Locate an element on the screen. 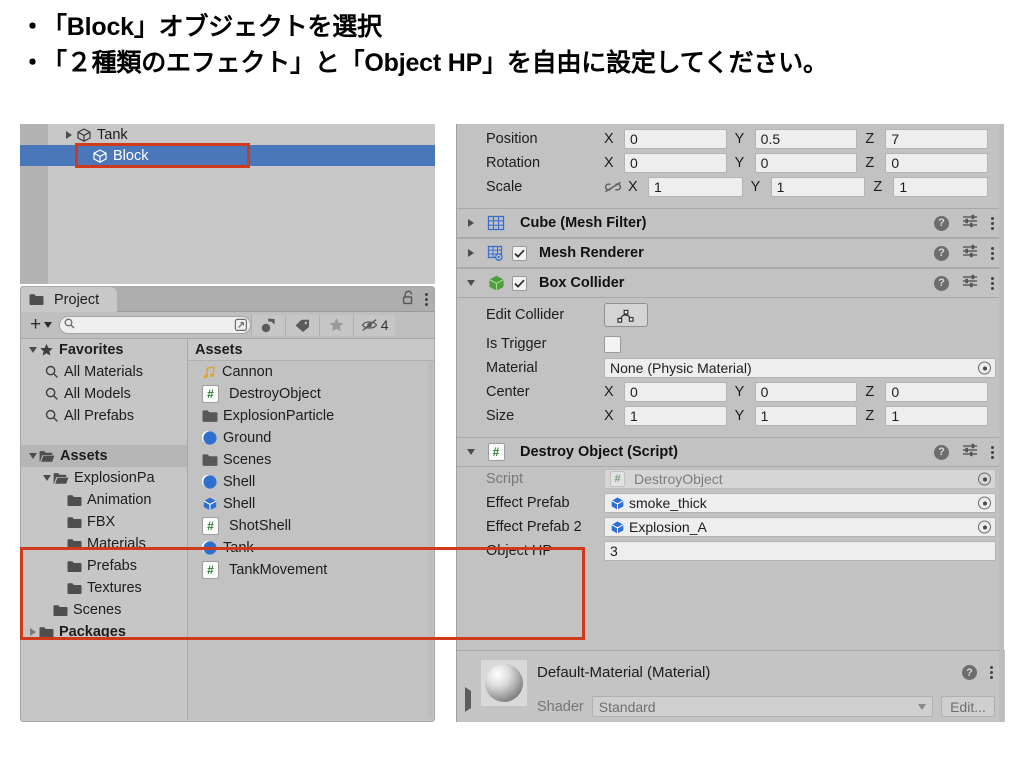 The height and width of the screenshot is (768, 1024). tree-item-label: Textures is located at coordinates (114, 588).